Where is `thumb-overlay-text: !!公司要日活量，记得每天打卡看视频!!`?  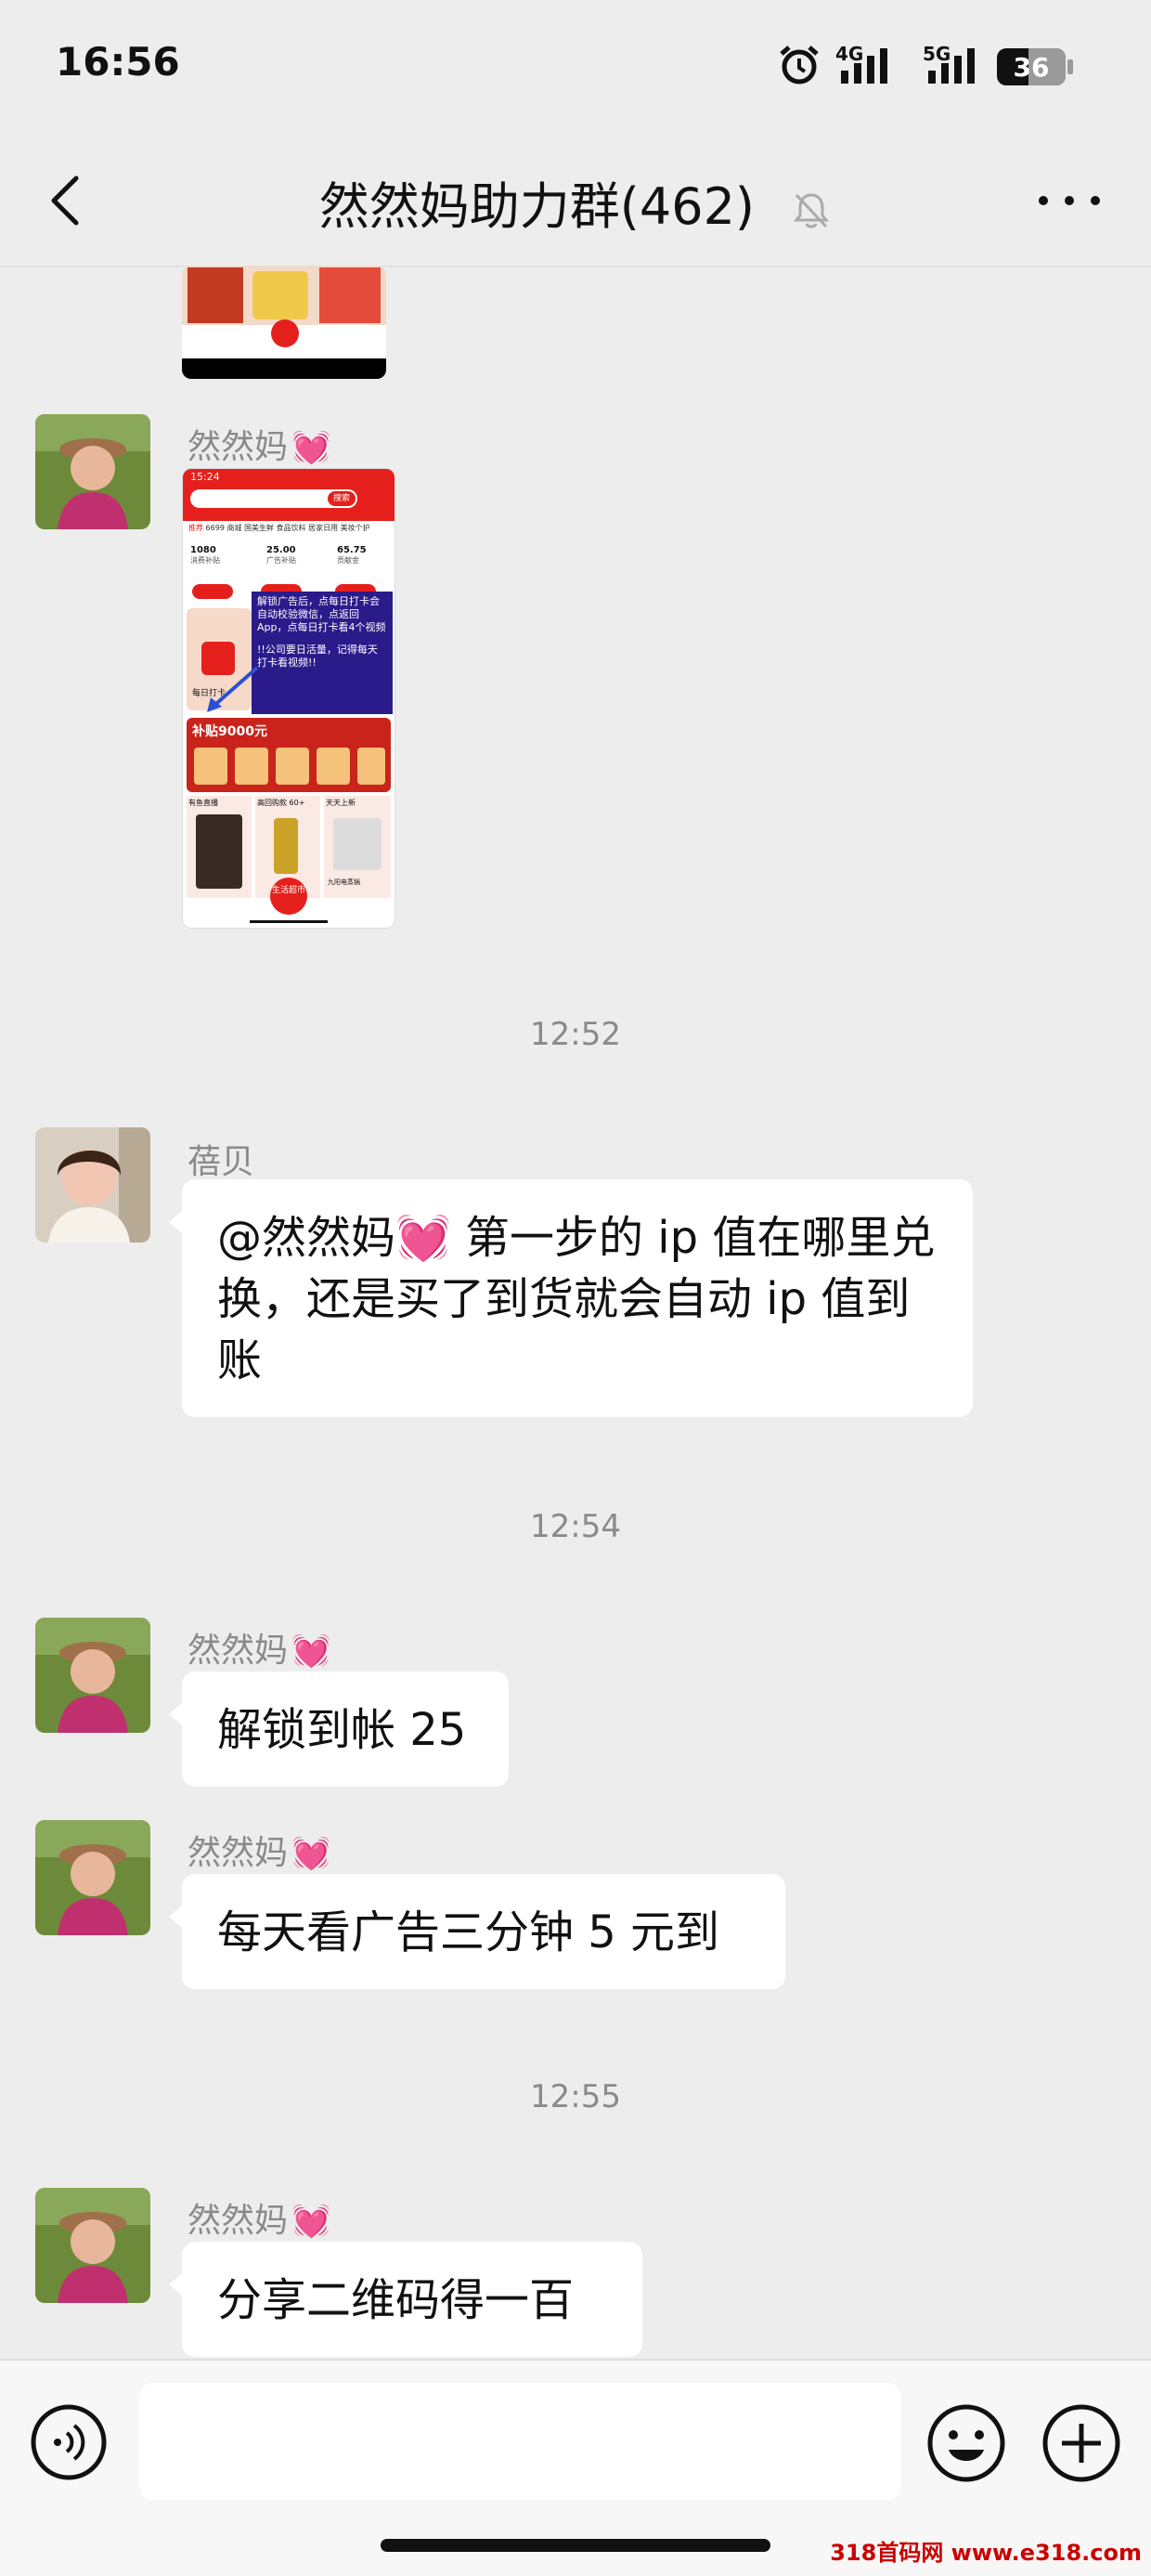
thumb-overlay-text: !!公司要日活量，记得每天打卡看视频!! is located at coordinates (318, 656).